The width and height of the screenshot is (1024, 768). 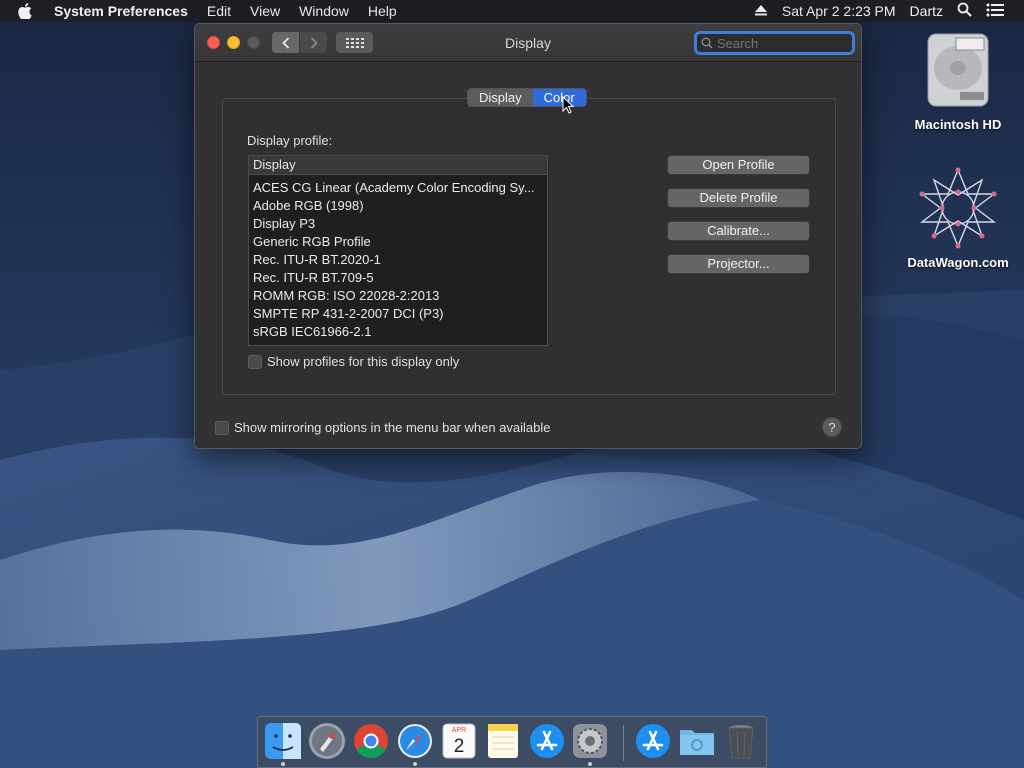 I want to click on list-item: sRGB IEC61966-2.1, so click(x=398, y=332).